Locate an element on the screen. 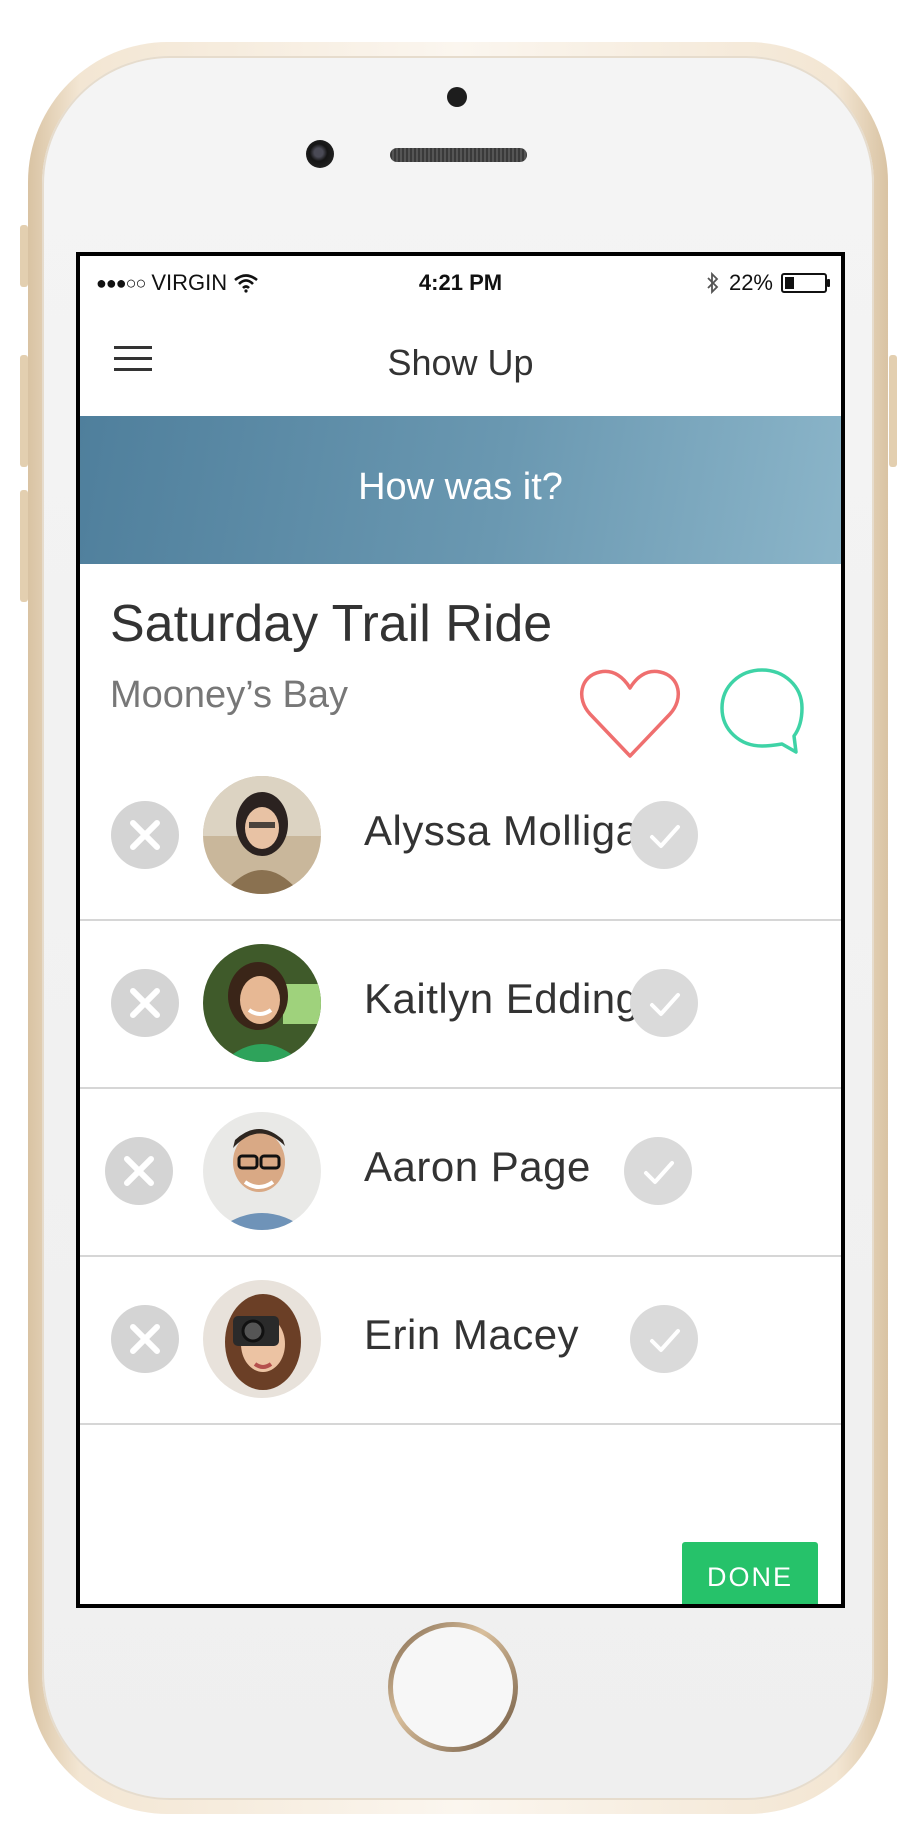  battery-icon is located at coordinates (805, 283).